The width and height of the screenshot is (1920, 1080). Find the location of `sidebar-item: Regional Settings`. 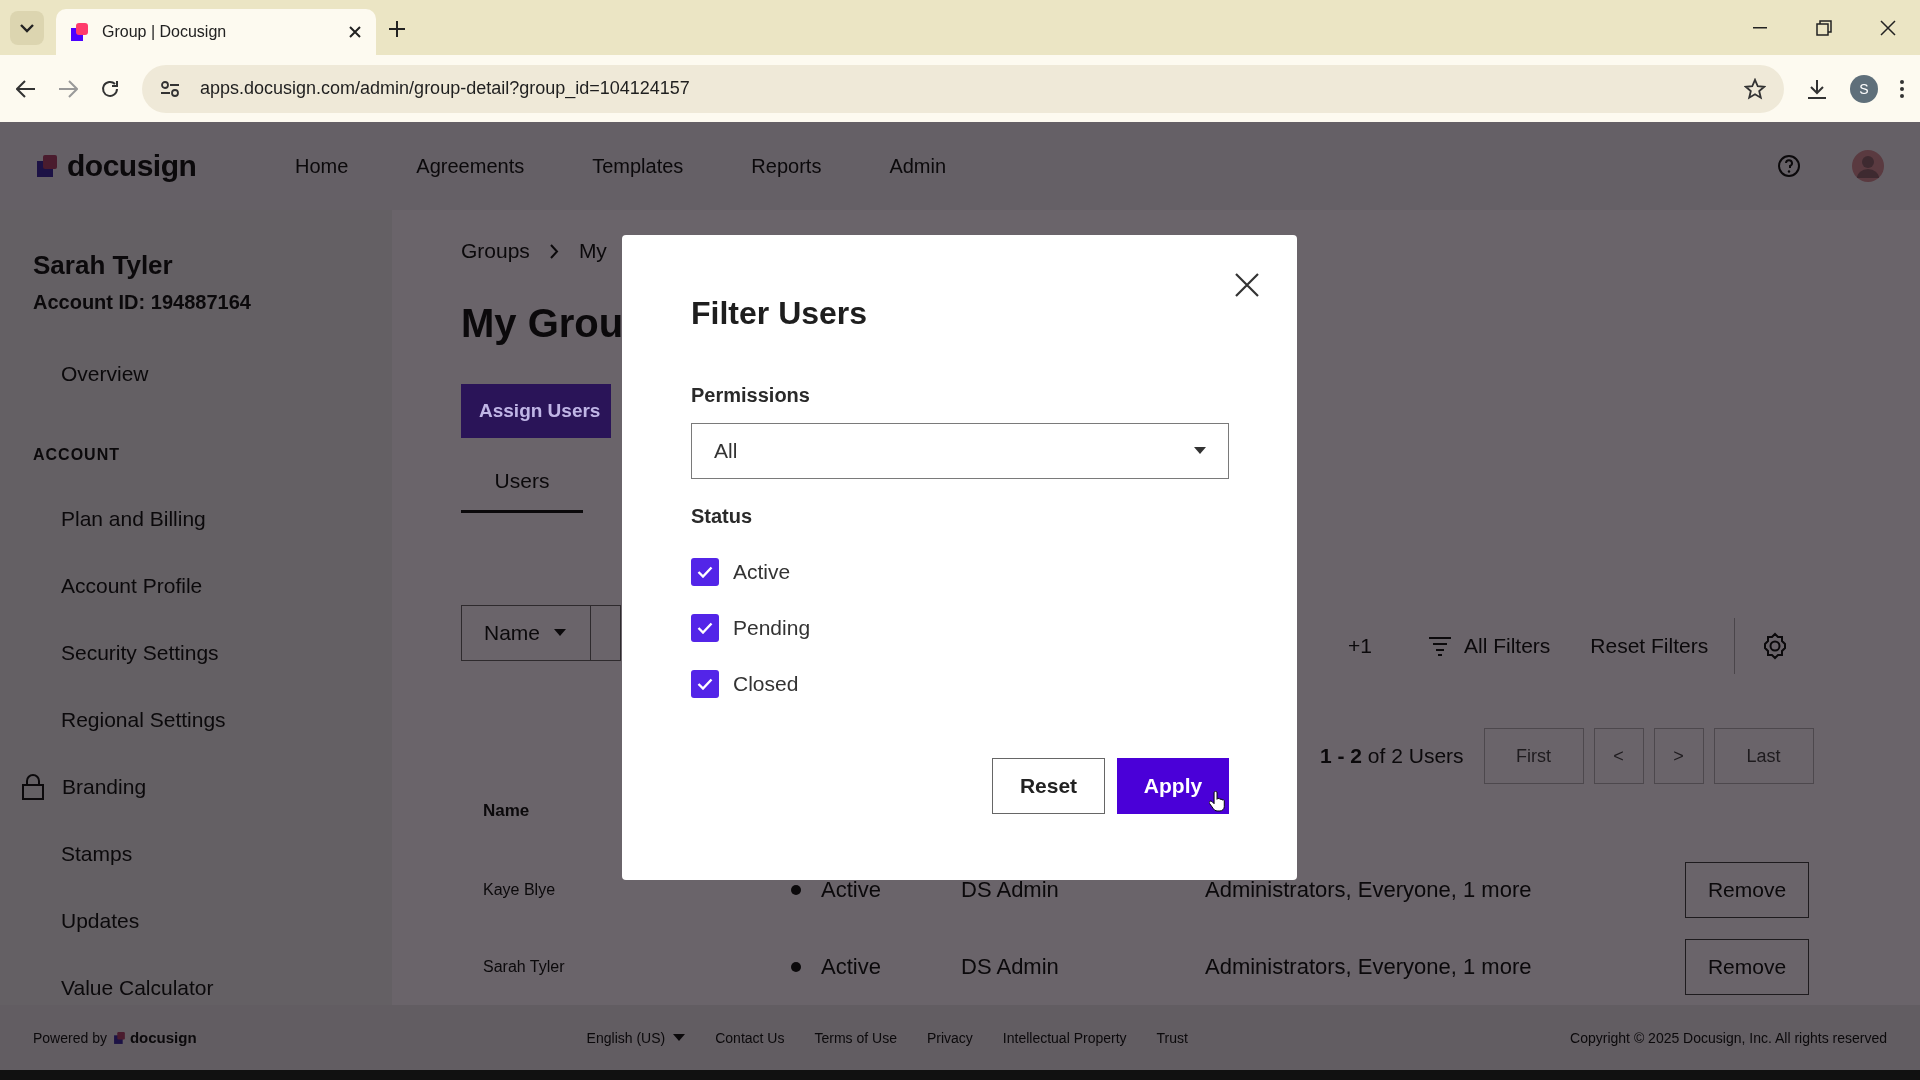

sidebar-item: Regional Settings is located at coordinates (196, 719).